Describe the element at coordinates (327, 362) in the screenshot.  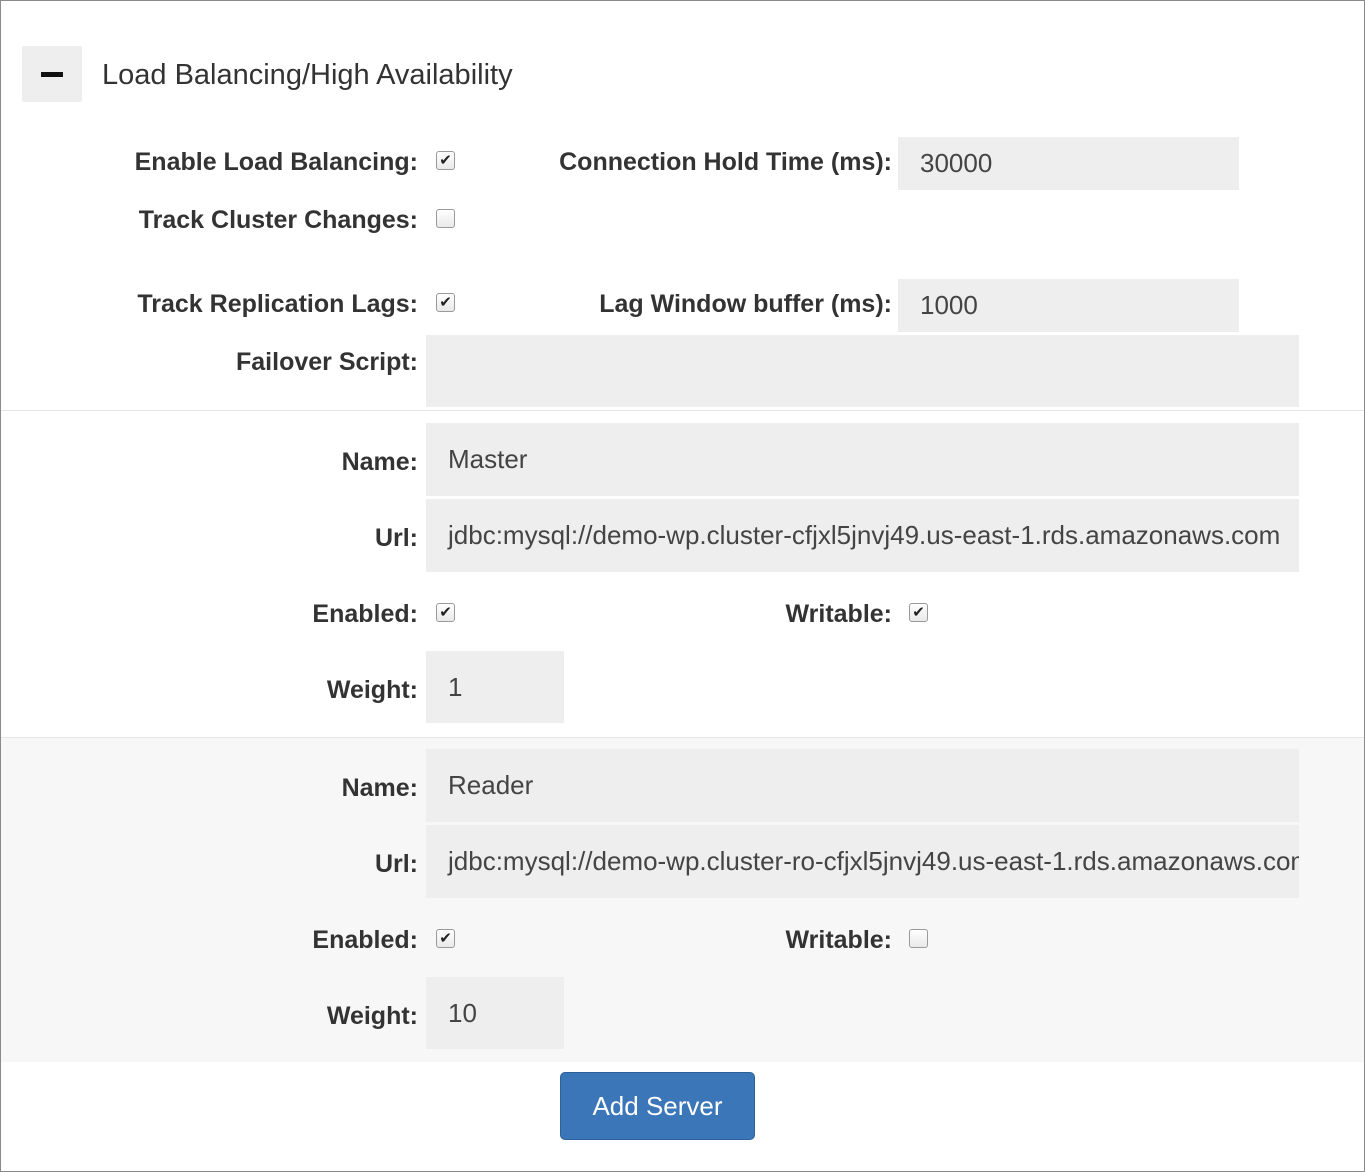
I see `failover-script-label: Failover Script:` at that location.